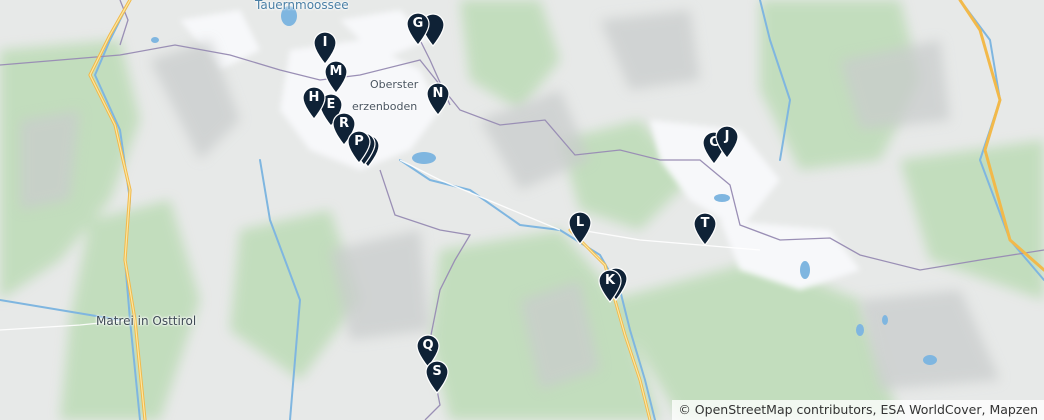 The height and width of the screenshot is (420, 1044). Describe the element at coordinates (359, 141) in the screenshot. I see `marker-letter: P` at that location.